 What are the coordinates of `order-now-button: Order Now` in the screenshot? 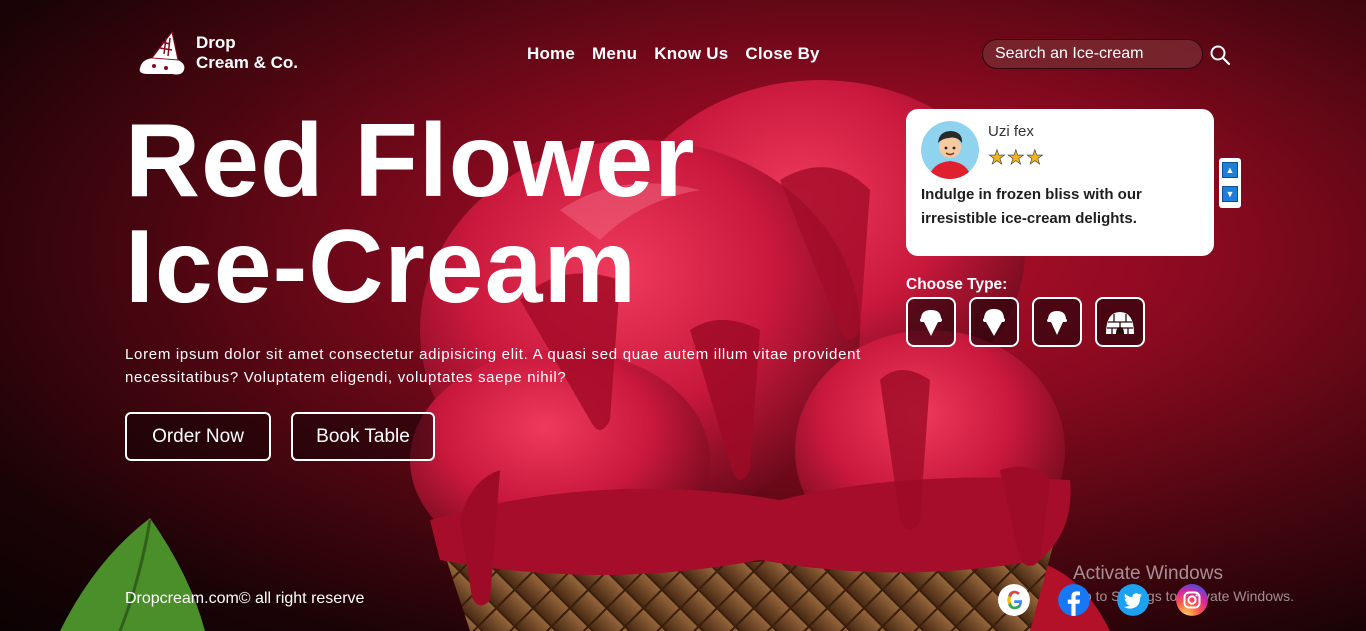 It's located at (198, 436).